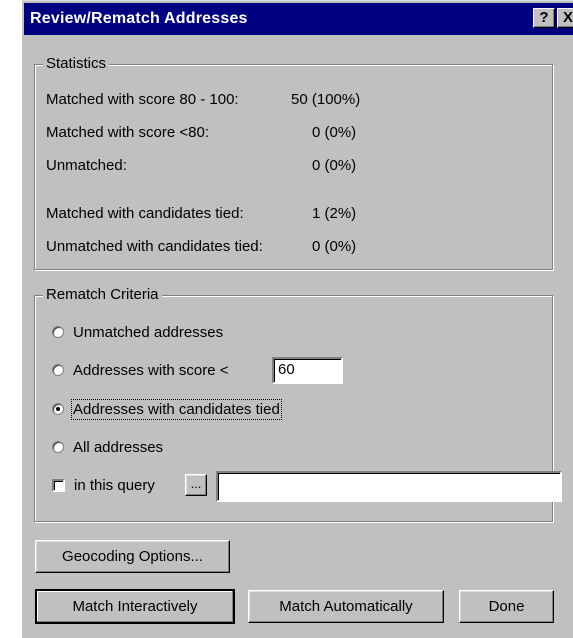 The width and height of the screenshot is (573, 638). I want to click on radio-label: Addresses with candidates tied, so click(176, 409).